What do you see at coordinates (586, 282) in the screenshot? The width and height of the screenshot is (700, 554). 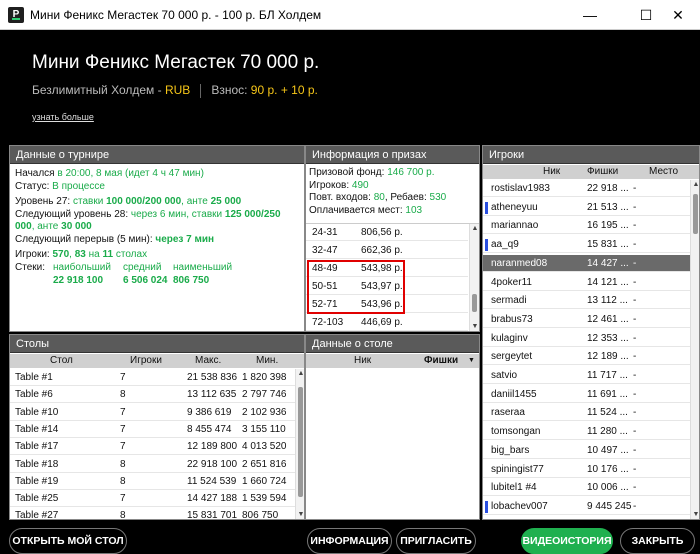 I see `player-row: 4poker11 14 121 ... -` at bounding box center [586, 282].